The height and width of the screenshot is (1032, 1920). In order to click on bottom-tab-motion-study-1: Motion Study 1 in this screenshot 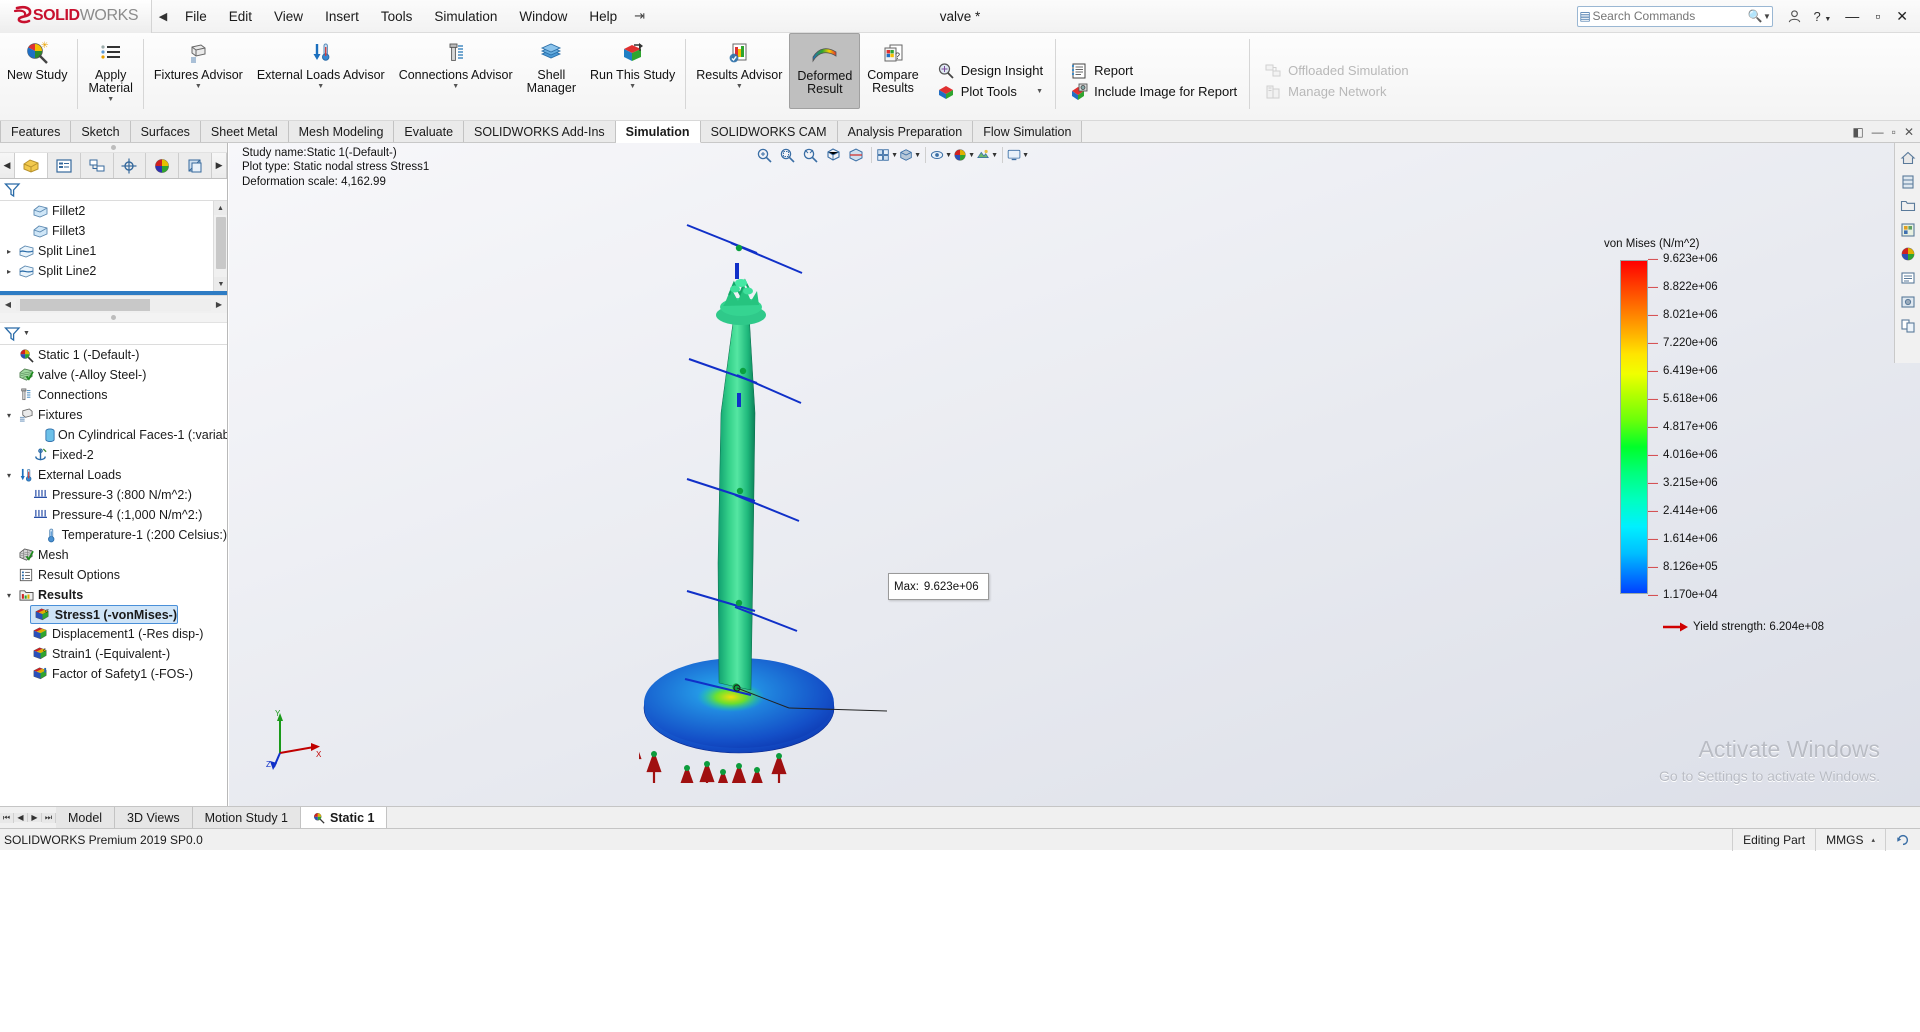, I will do `click(247, 817)`.